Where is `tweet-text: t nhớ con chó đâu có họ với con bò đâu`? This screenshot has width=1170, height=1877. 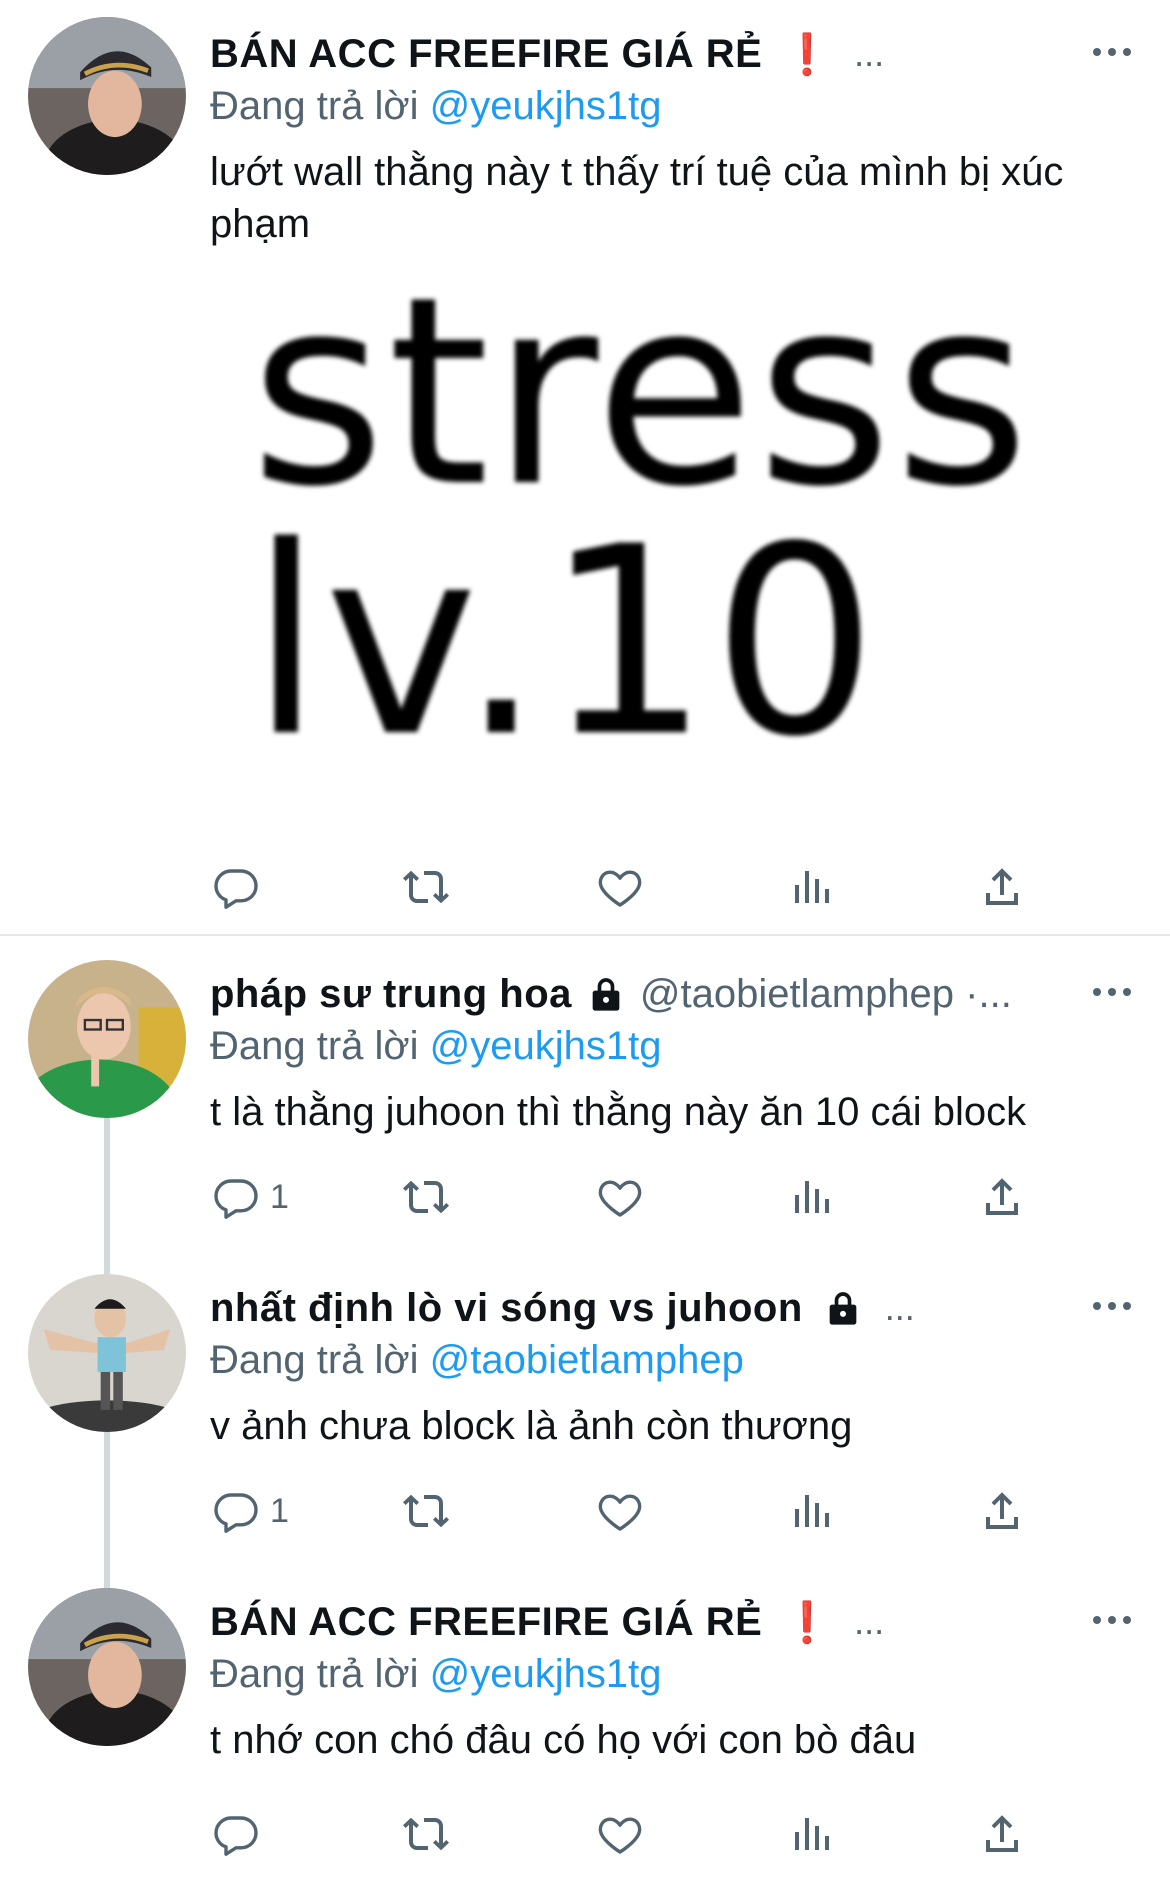
tweet-text: t nhớ con chó đâu có họ với con bò đâu is located at coordinates (563, 1740).